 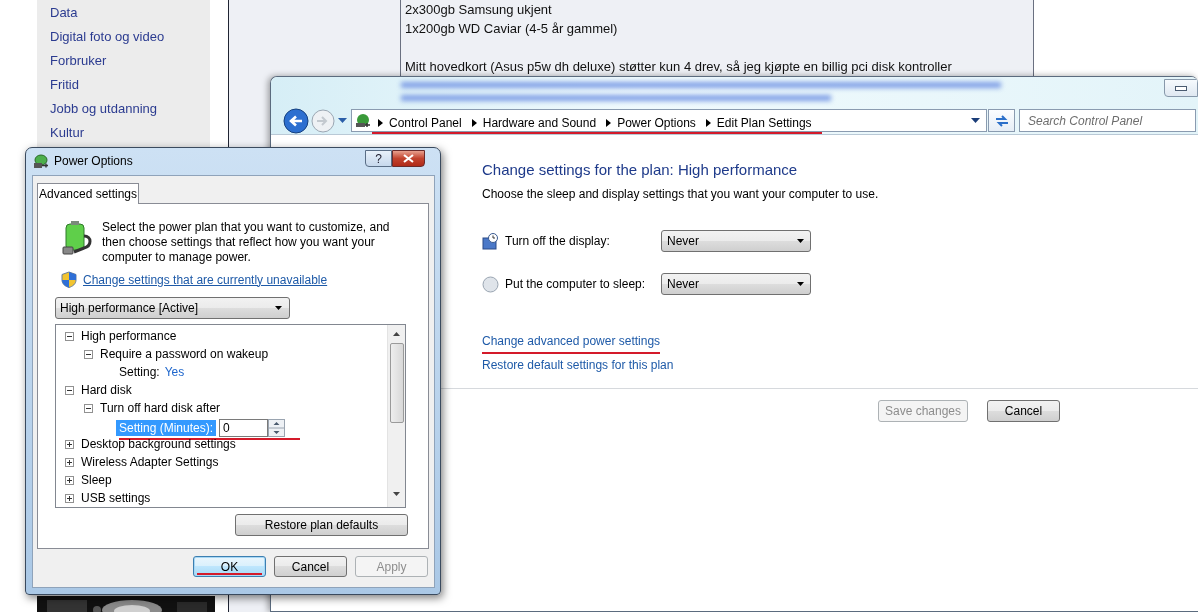 I want to click on post-text: 2x300gb Samsung ukjent, so click(x=479, y=10).